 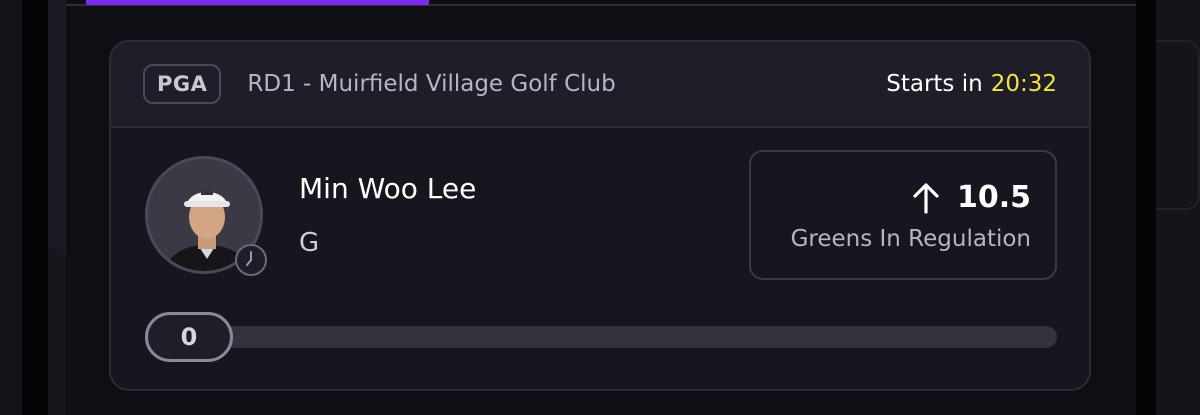 I want to click on countdown-time: 20:32, so click(x=1023, y=84).